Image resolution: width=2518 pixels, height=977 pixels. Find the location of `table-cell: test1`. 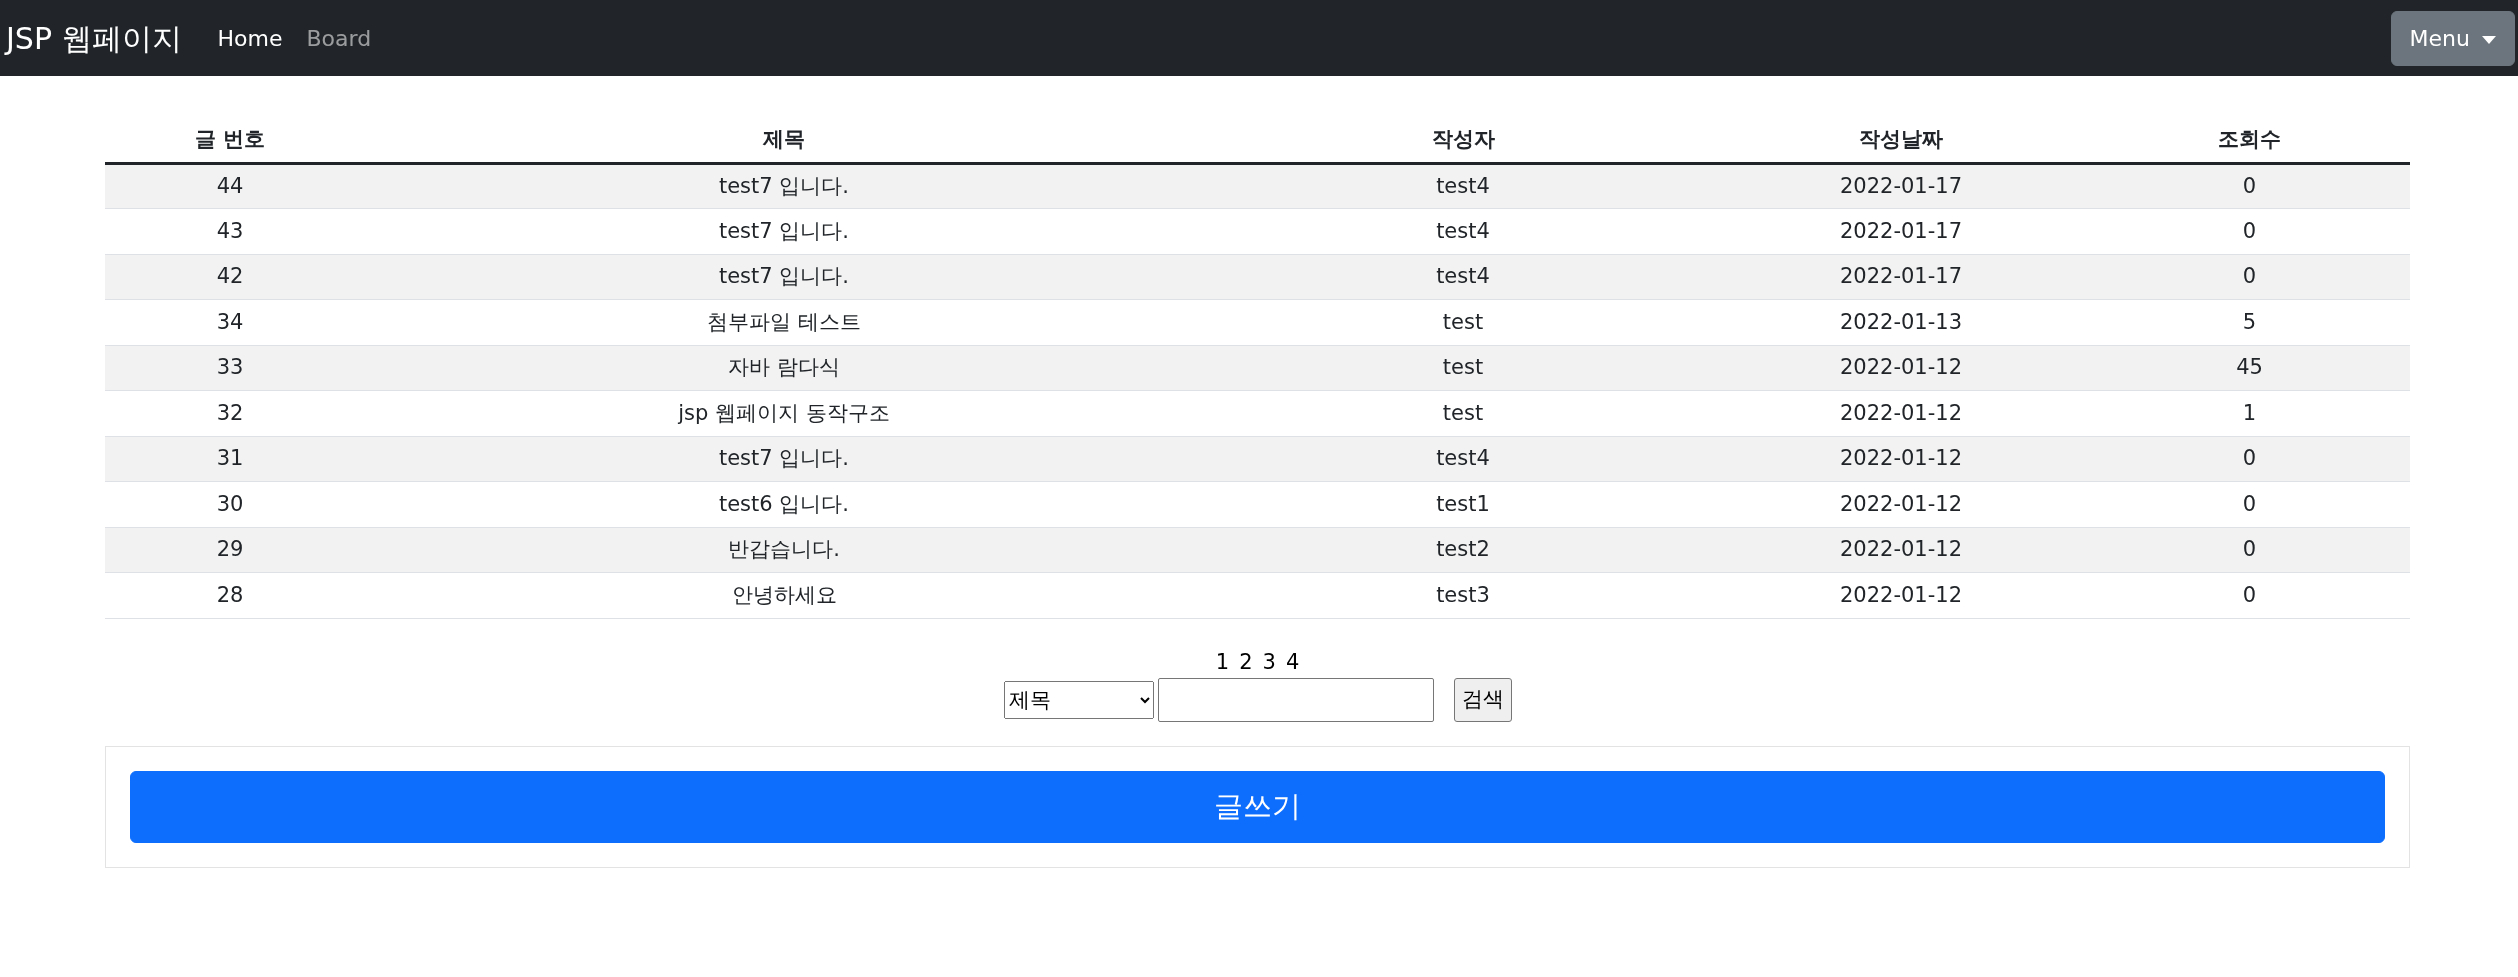

table-cell: test1 is located at coordinates (1463, 504).